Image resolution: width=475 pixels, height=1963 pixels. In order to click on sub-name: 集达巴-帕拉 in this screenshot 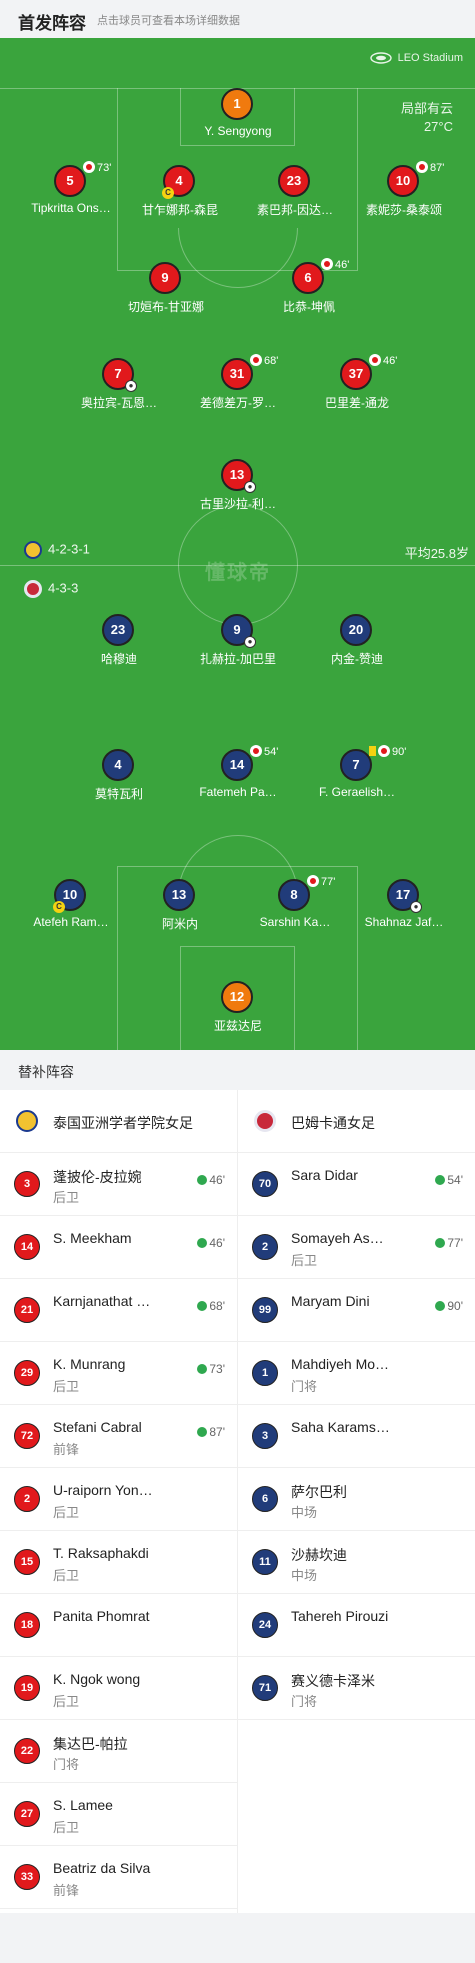, I will do `click(90, 1744)`.